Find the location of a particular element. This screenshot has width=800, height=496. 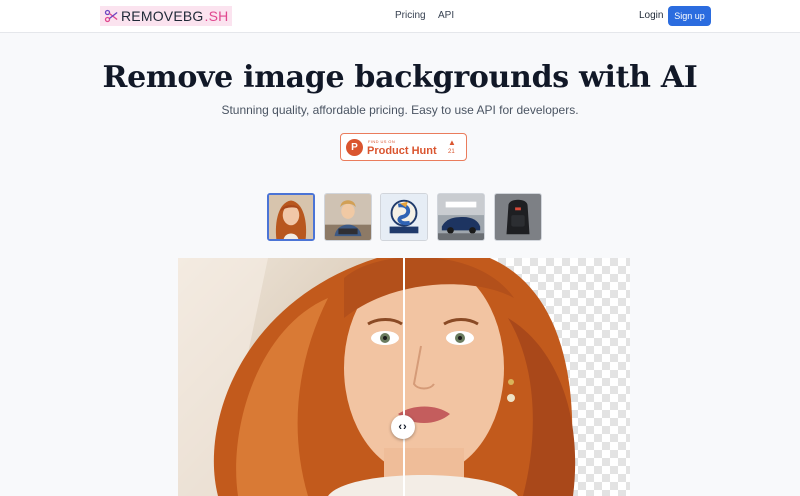

thumbnail-woman-laptop is located at coordinates (348, 217).